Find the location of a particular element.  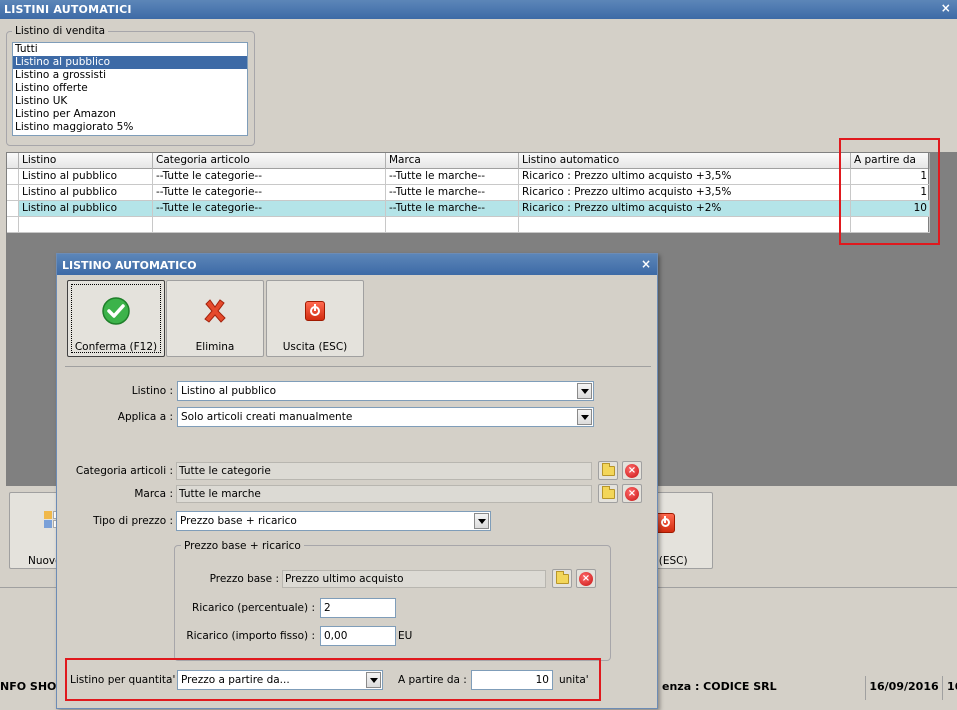

grid-header-indicator is located at coordinates (13, 161).